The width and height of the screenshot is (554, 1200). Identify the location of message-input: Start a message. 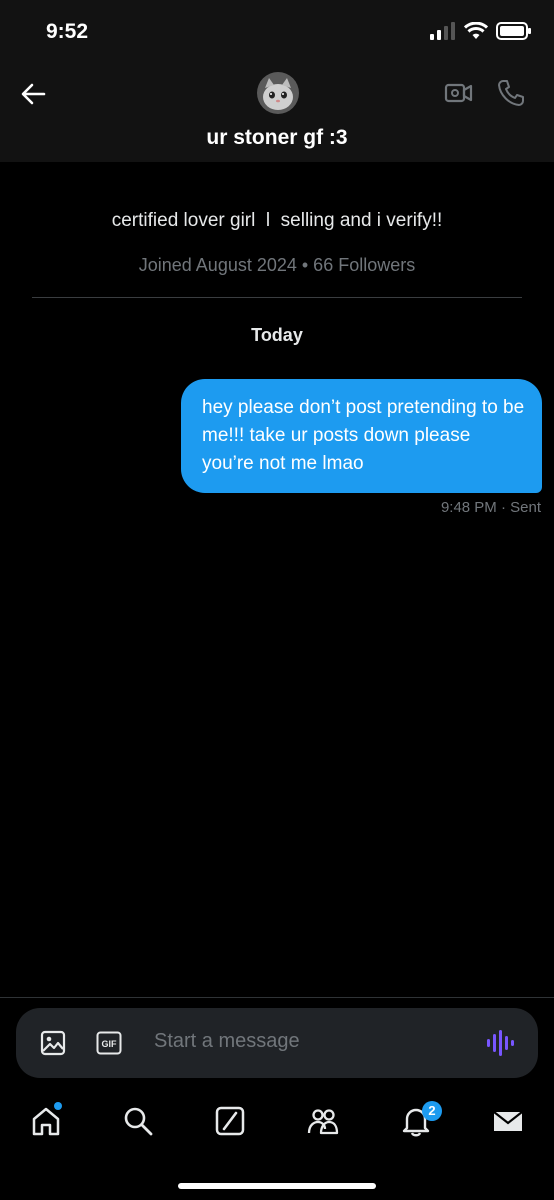
(227, 1041).